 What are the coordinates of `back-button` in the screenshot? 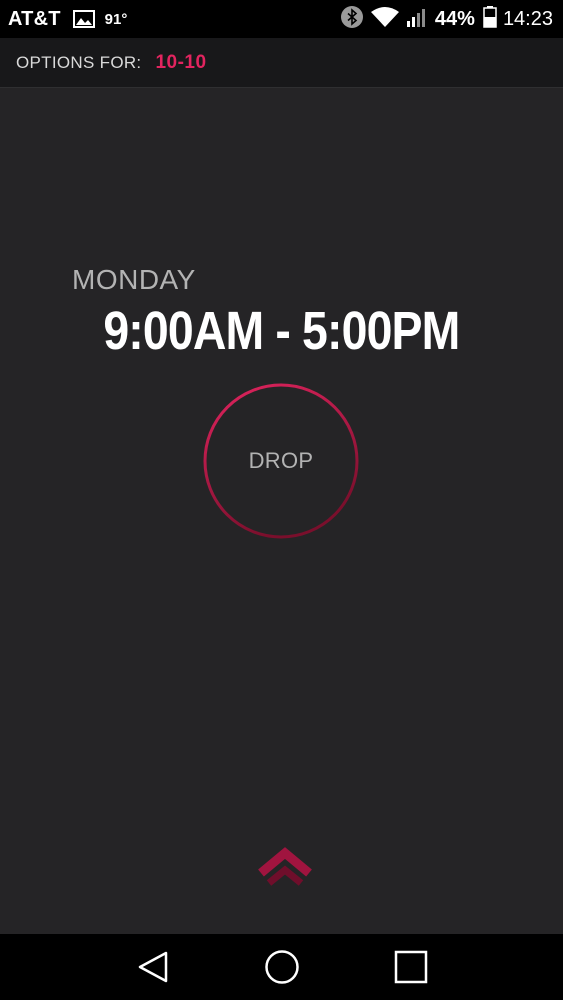 It's located at (153, 967).